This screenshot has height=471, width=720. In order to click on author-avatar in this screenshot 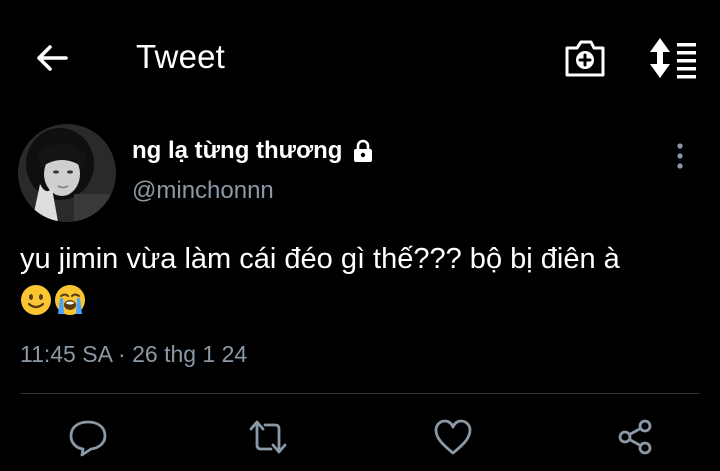, I will do `click(67, 173)`.